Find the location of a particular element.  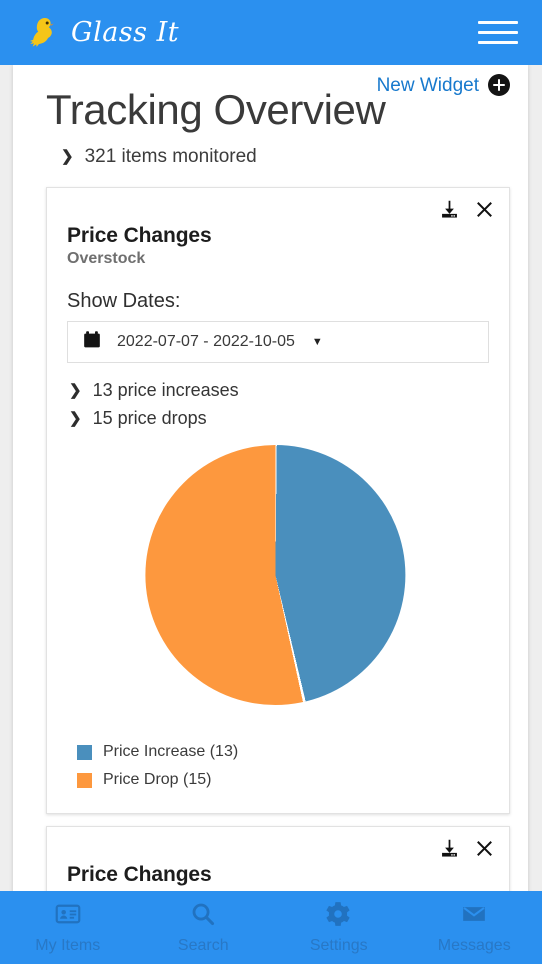

nav-label: My Items is located at coordinates (68, 945).